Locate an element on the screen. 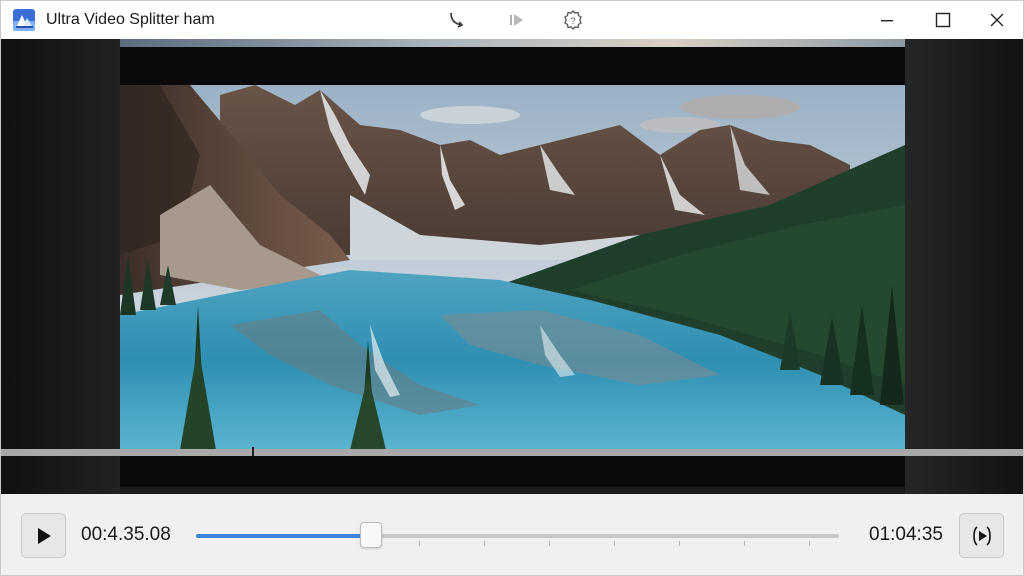 The width and height of the screenshot is (1024, 576). title-bar: Ultra Video Splitter ham ? is located at coordinates (512, 20).